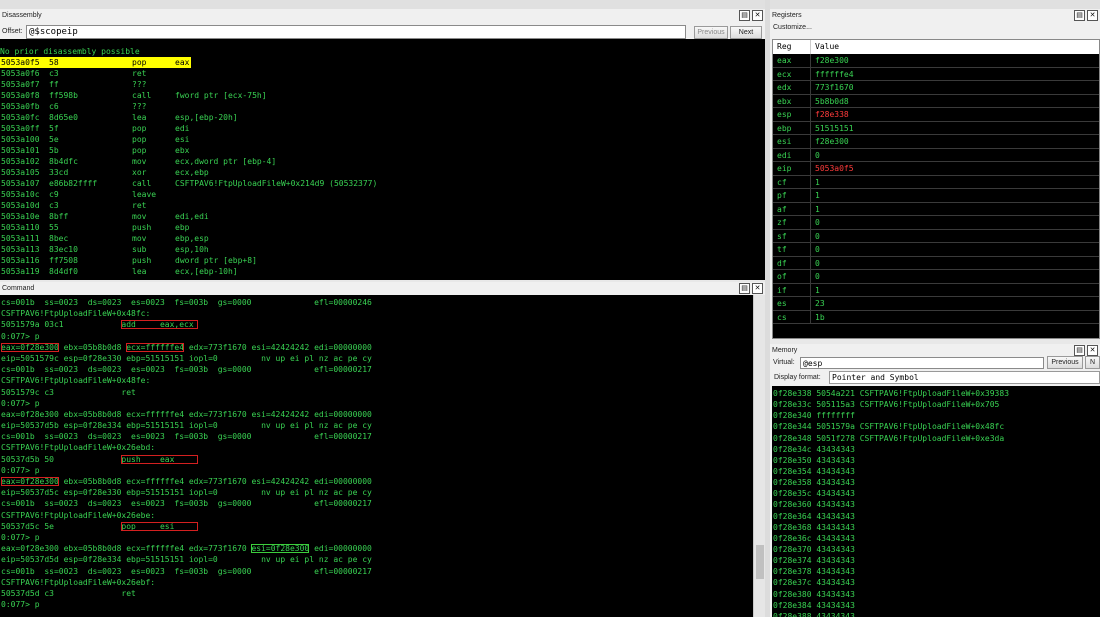  Describe the element at coordinates (759, 456) in the screenshot. I see `command-scrollbar` at that location.